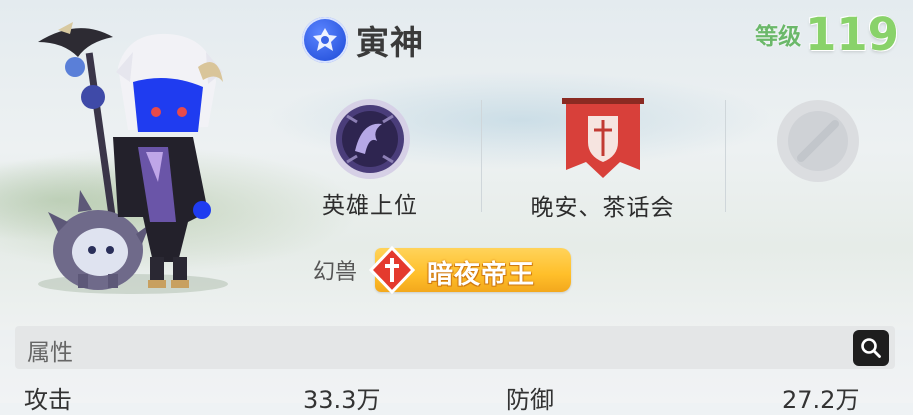  Describe the element at coordinates (390, 42) in the screenshot. I see `player-name: 寅神` at that location.